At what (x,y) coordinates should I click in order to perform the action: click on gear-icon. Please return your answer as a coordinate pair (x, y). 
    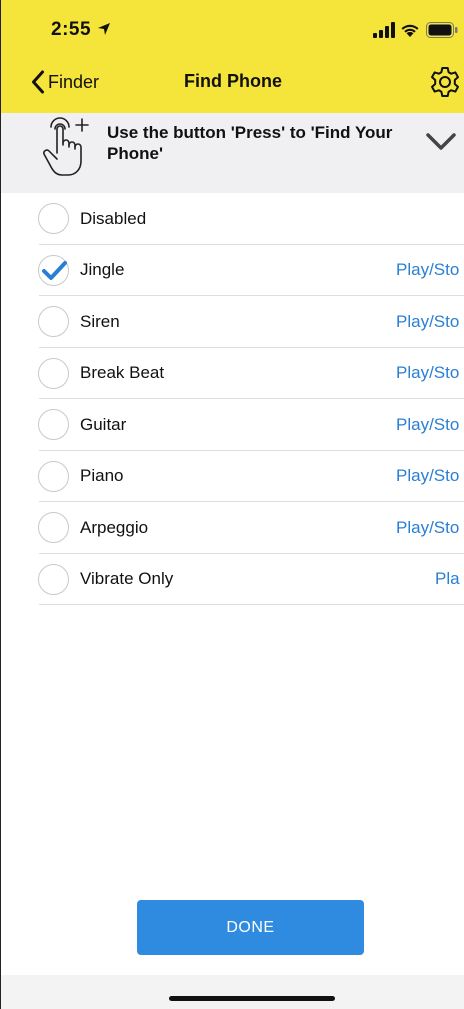
    Looking at the image, I should click on (445, 82).